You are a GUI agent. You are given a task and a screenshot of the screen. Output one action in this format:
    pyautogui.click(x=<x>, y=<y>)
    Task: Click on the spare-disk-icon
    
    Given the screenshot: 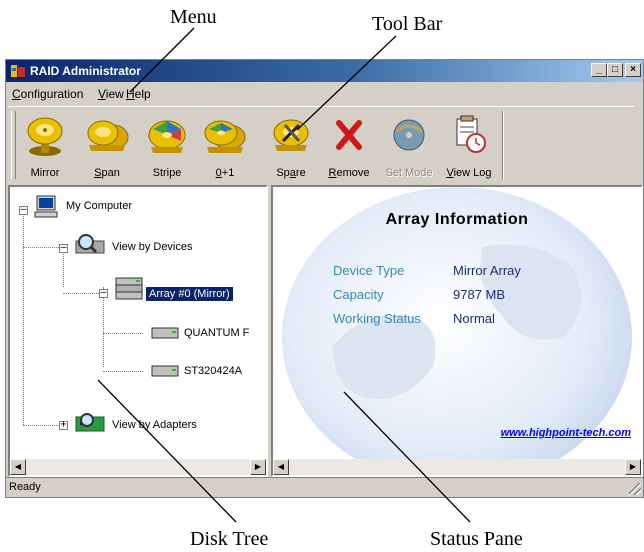 What is the action you would take?
    pyautogui.click(x=291, y=135)
    